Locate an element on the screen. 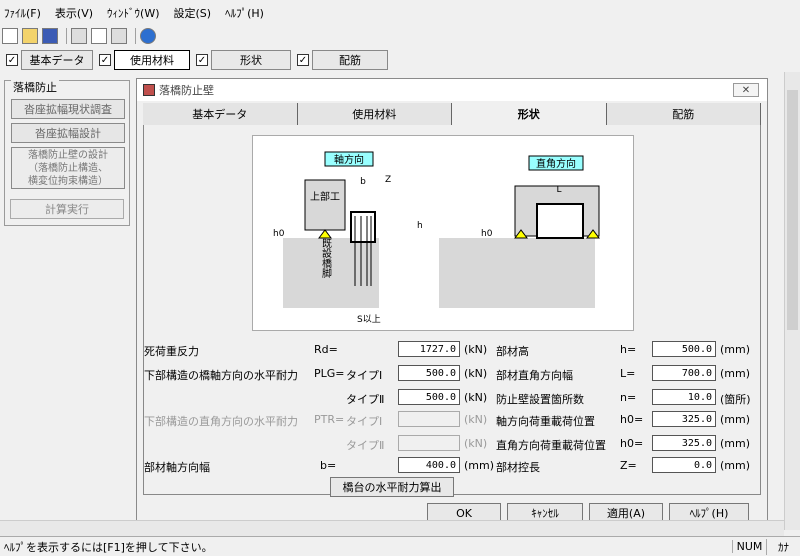 Image resolution: width=800 pixels, height=556 pixels. status-bar: ﾍﾙﾌﾟを表示するには[F1]を押して下さい。 NUM ｶﾅ is located at coordinates (400, 546).